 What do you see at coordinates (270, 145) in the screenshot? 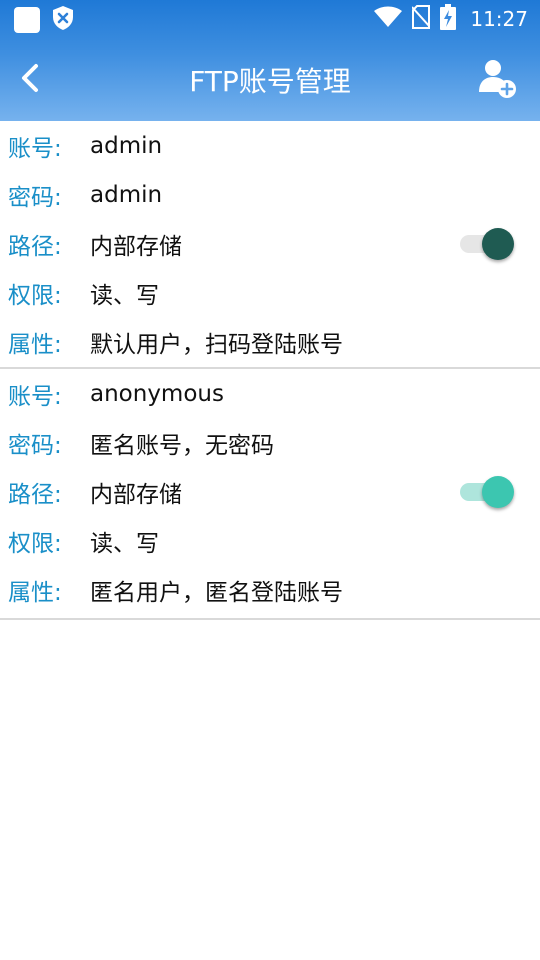
I see `account-row: 账号: admin` at bounding box center [270, 145].